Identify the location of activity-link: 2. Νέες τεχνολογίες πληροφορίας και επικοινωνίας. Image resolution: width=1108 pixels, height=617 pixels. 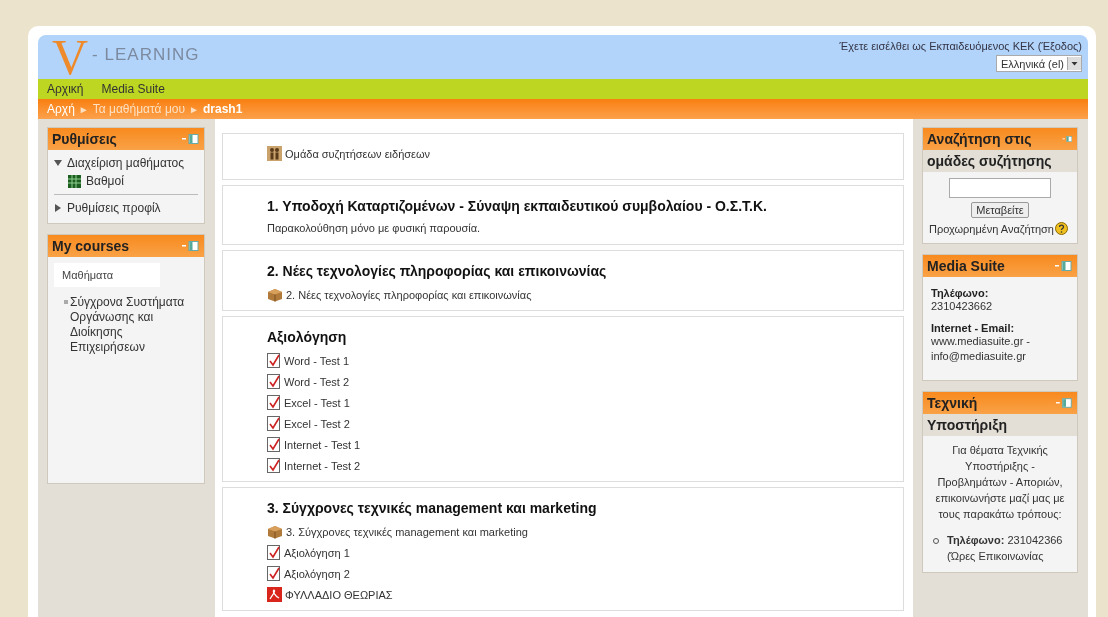
(580, 294).